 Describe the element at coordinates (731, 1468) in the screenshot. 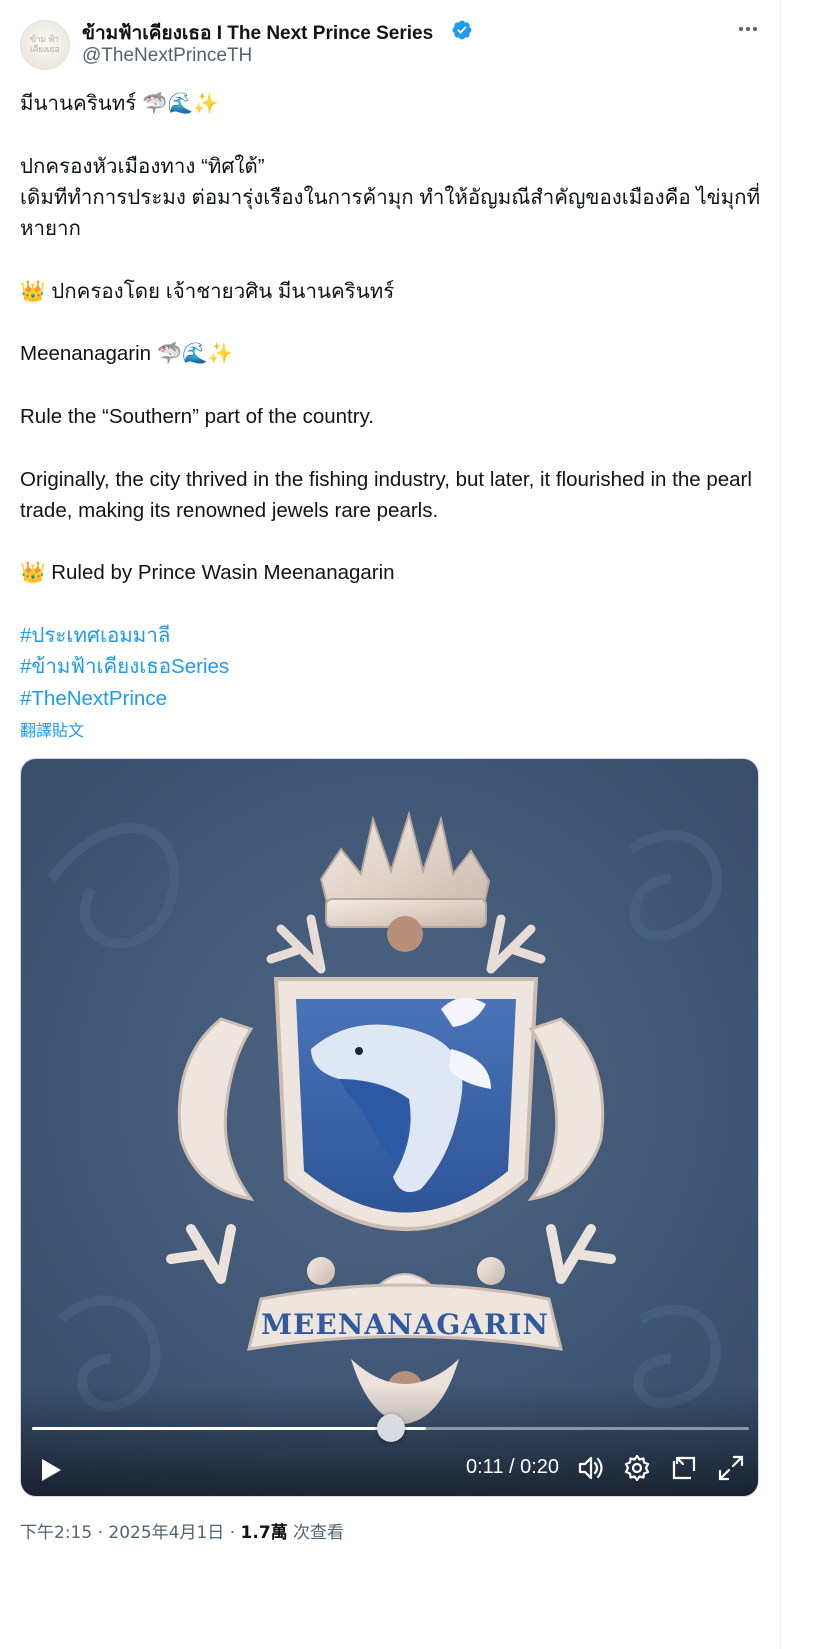

I see `fullscreen-icon` at that location.